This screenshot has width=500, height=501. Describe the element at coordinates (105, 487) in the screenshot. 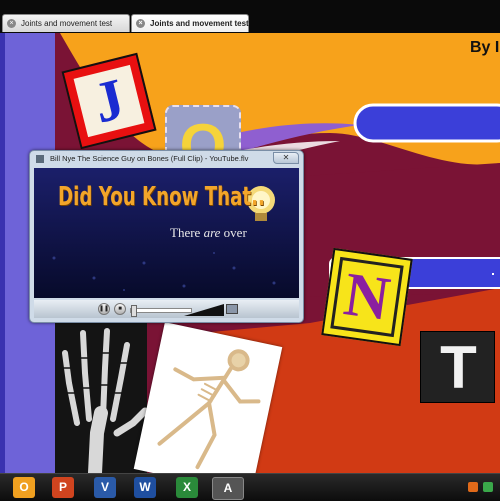

I see `visio-icon: V` at that location.